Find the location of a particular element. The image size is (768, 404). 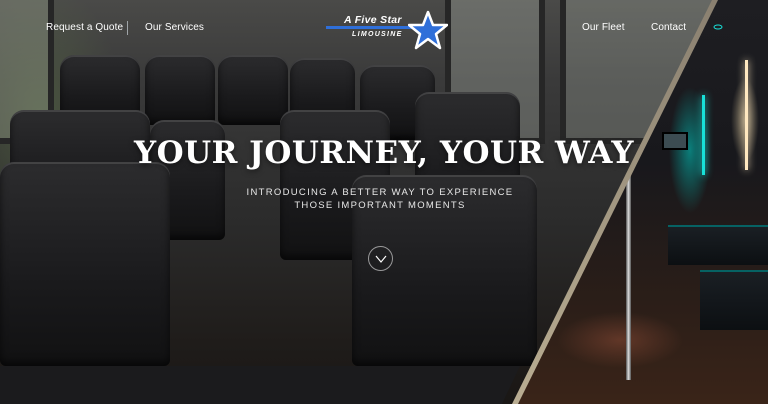

bottom-strip is located at coordinates (260, 385).